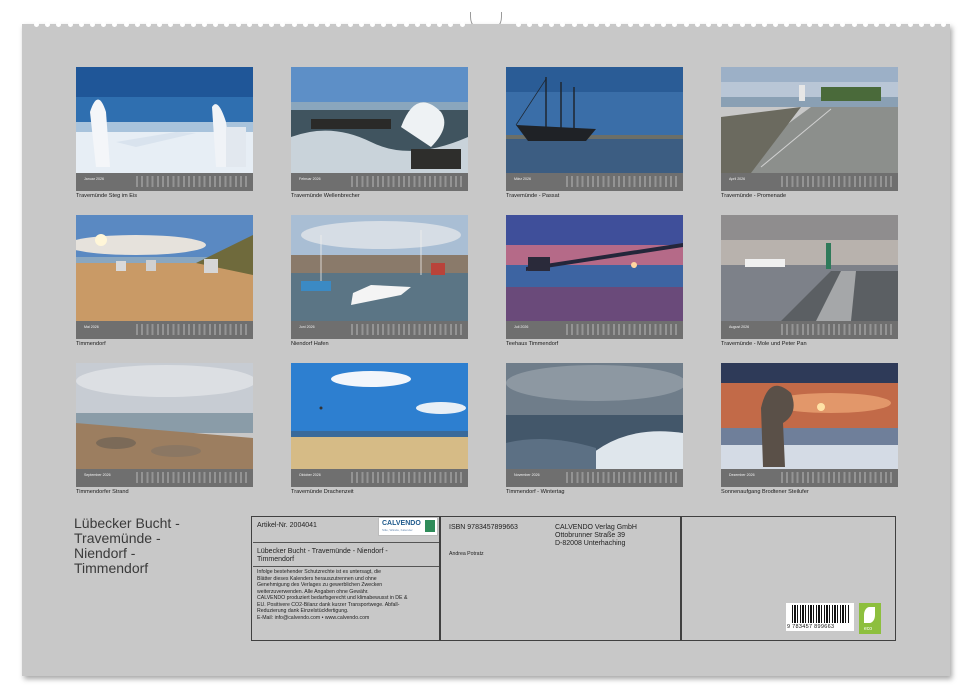 Image resolution: width=971 pixels, height=700 pixels. I want to click on month-thumbnail-august: August 2026, so click(809, 277).